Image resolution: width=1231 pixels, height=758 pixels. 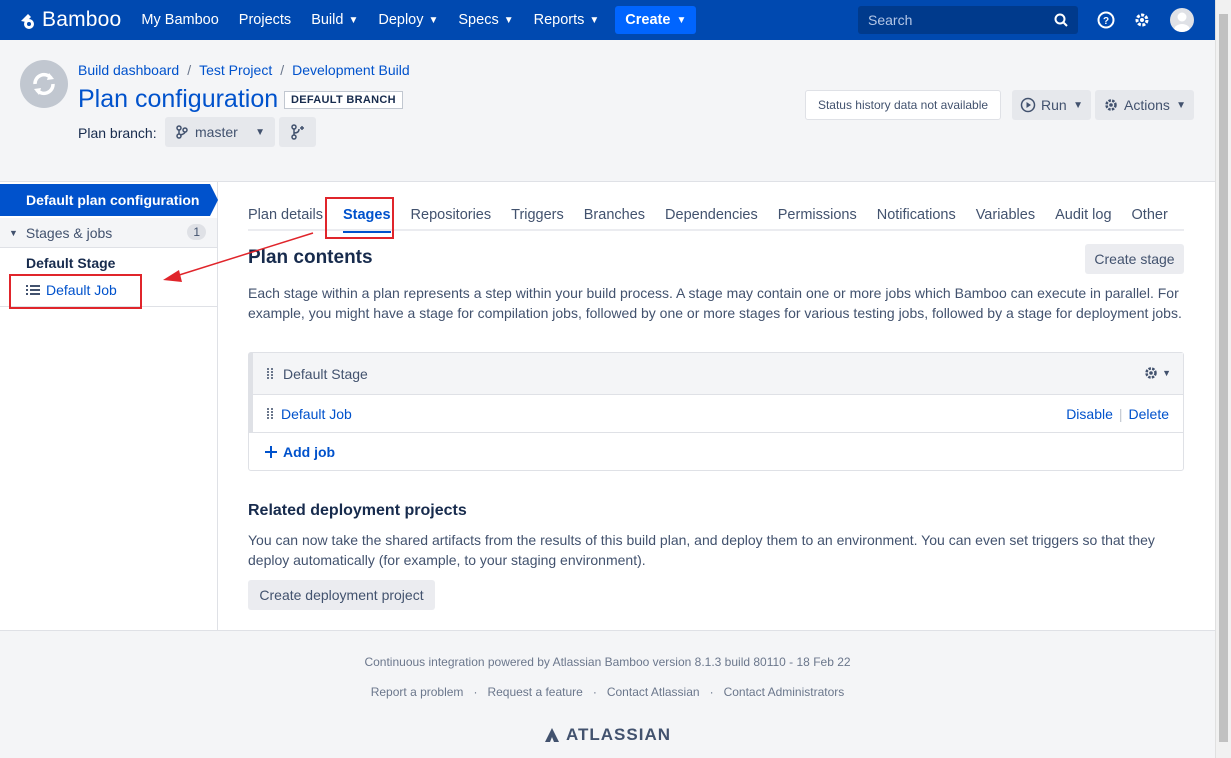 I want to click on sidebar-group-label: Stages & jobs, so click(x=69, y=232).